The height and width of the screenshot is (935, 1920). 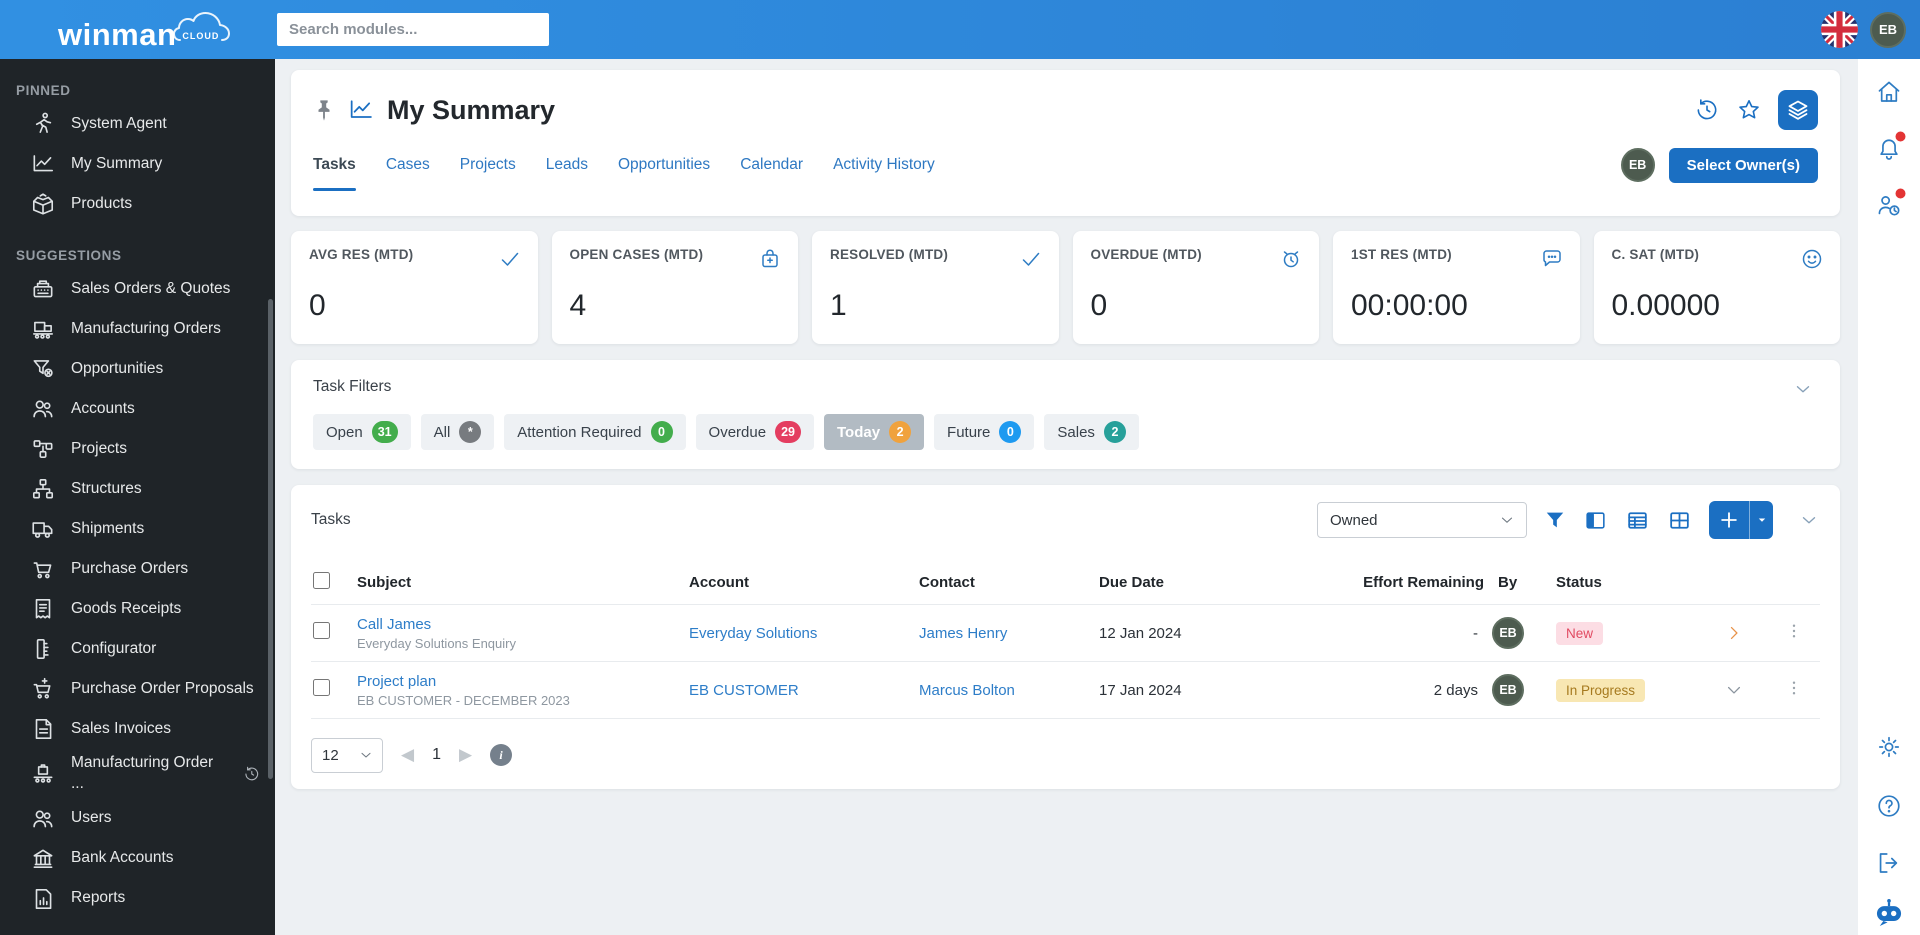 What do you see at coordinates (804, 690) in the screenshot?
I see `account-link: EB CUSTOMER` at bounding box center [804, 690].